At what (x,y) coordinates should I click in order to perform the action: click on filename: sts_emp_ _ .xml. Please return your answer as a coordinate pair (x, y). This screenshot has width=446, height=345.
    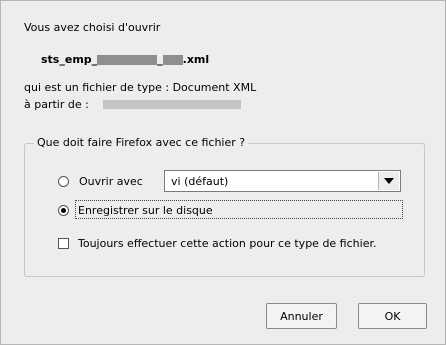
    Looking at the image, I should click on (125, 59).